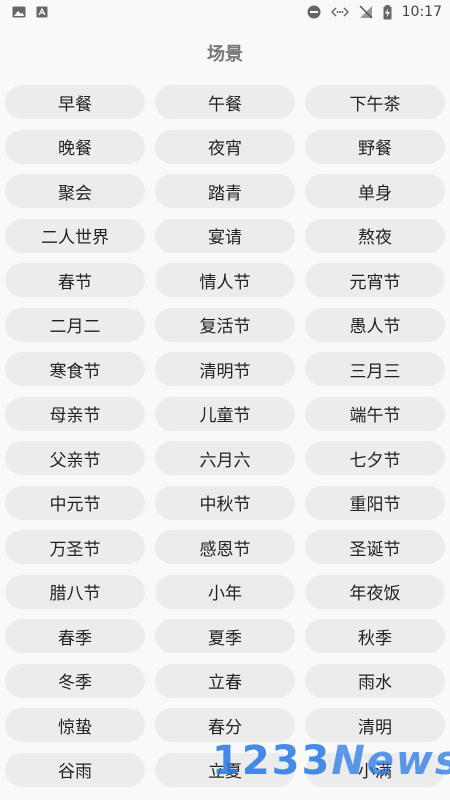 Image resolution: width=450 pixels, height=800 pixels. Describe the element at coordinates (225, 547) in the screenshot. I see `scene-chip: 感恩节` at that location.